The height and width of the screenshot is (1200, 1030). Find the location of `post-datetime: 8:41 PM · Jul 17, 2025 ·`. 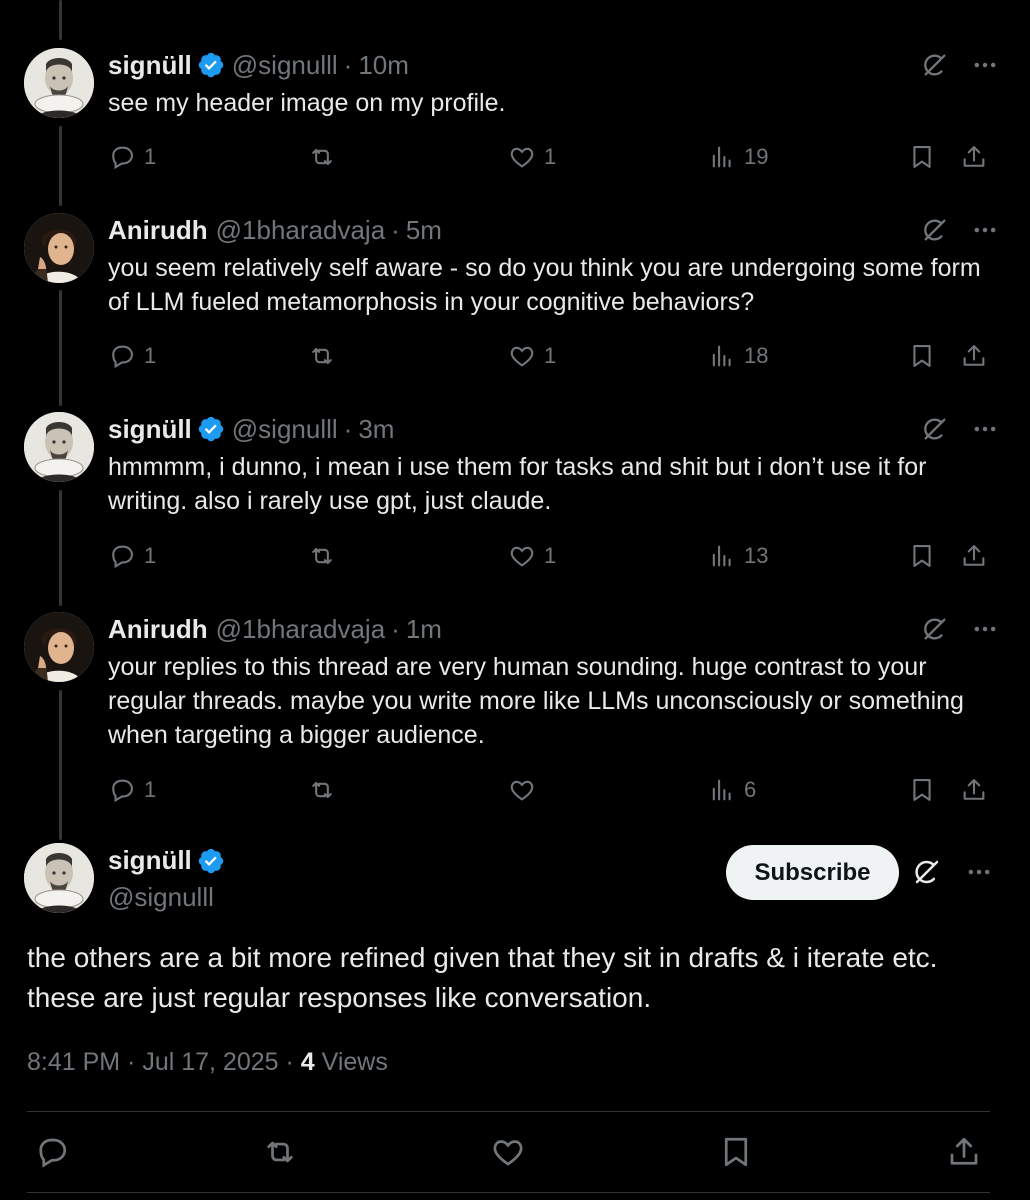

post-datetime: 8:41 PM · Jul 17, 2025 · is located at coordinates (164, 1062).